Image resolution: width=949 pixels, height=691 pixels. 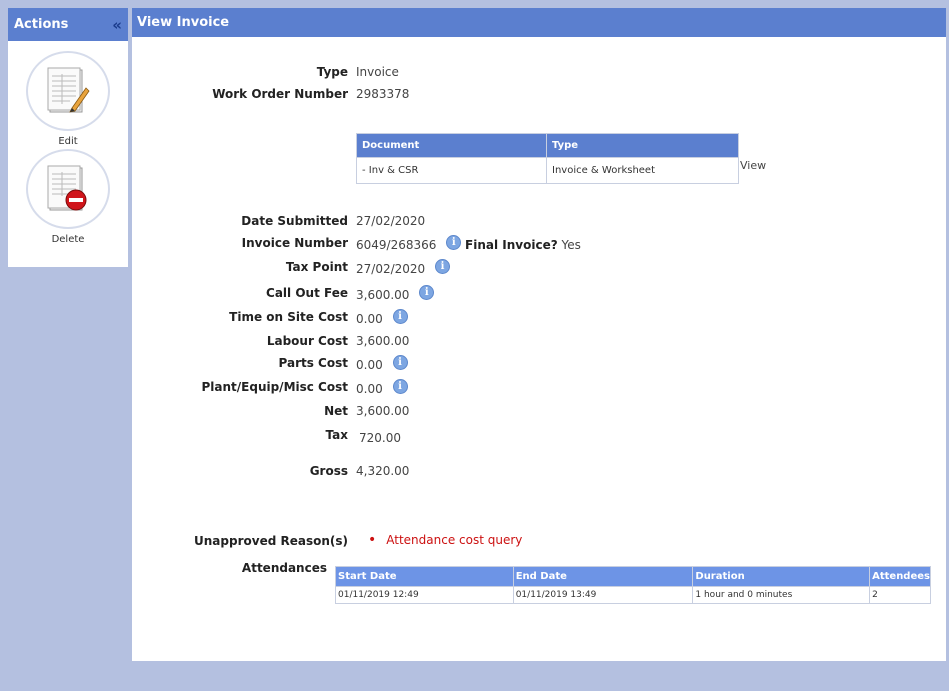 What do you see at coordinates (451, 145) in the screenshot?
I see `documents-header-document: Document` at bounding box center [451, 145].